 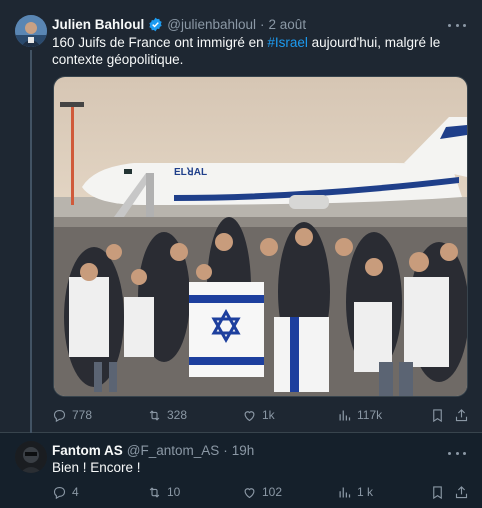 I want to click on hashtag-link: #Israel, so click(x=287, y=42).